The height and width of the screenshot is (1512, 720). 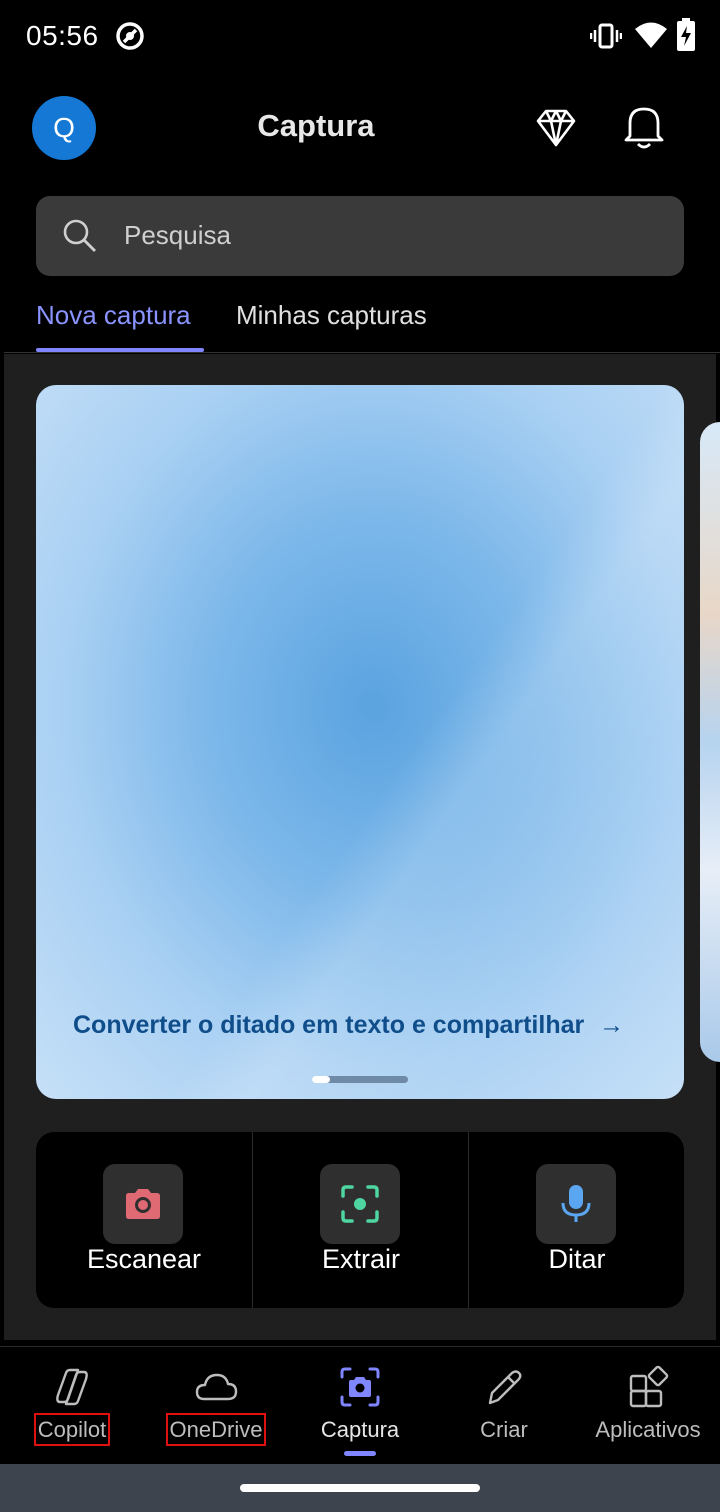 I want to click on nav-item-copilot: Copilot, so click(x=72, y=1406).